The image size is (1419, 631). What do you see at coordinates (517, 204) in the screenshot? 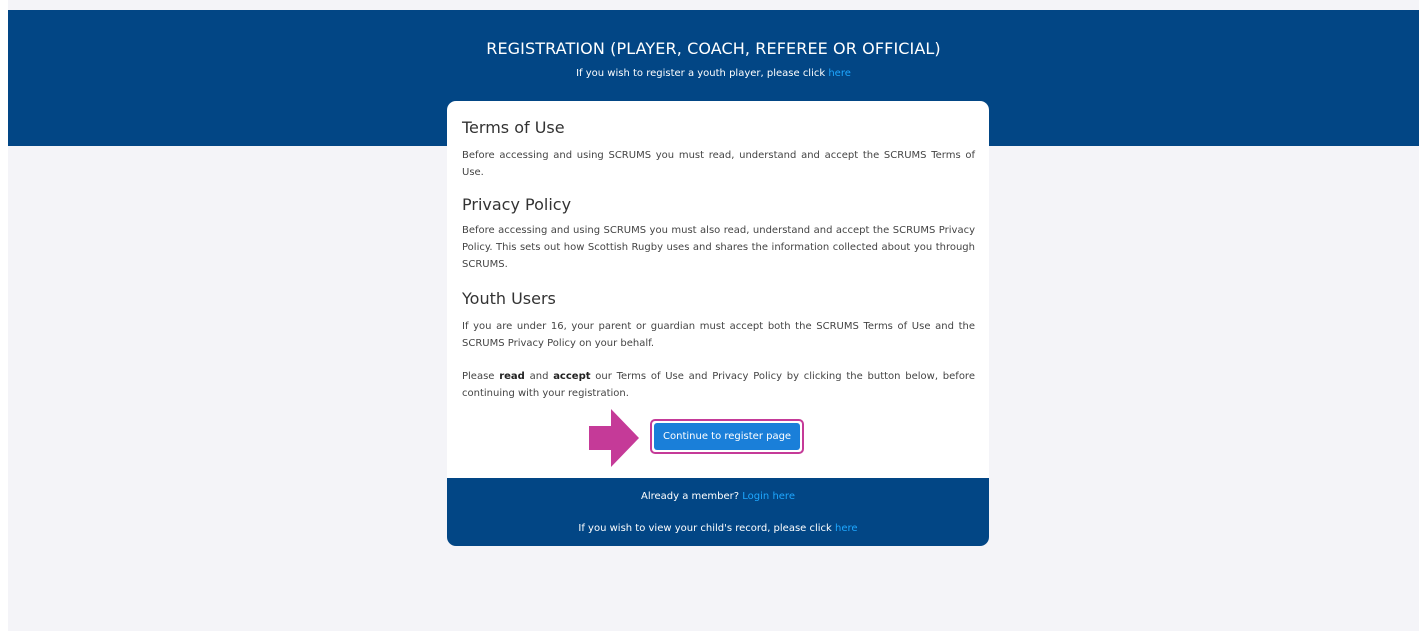
I see `privacy-heading: Privacy Policy` at bounding box center [517, 204].